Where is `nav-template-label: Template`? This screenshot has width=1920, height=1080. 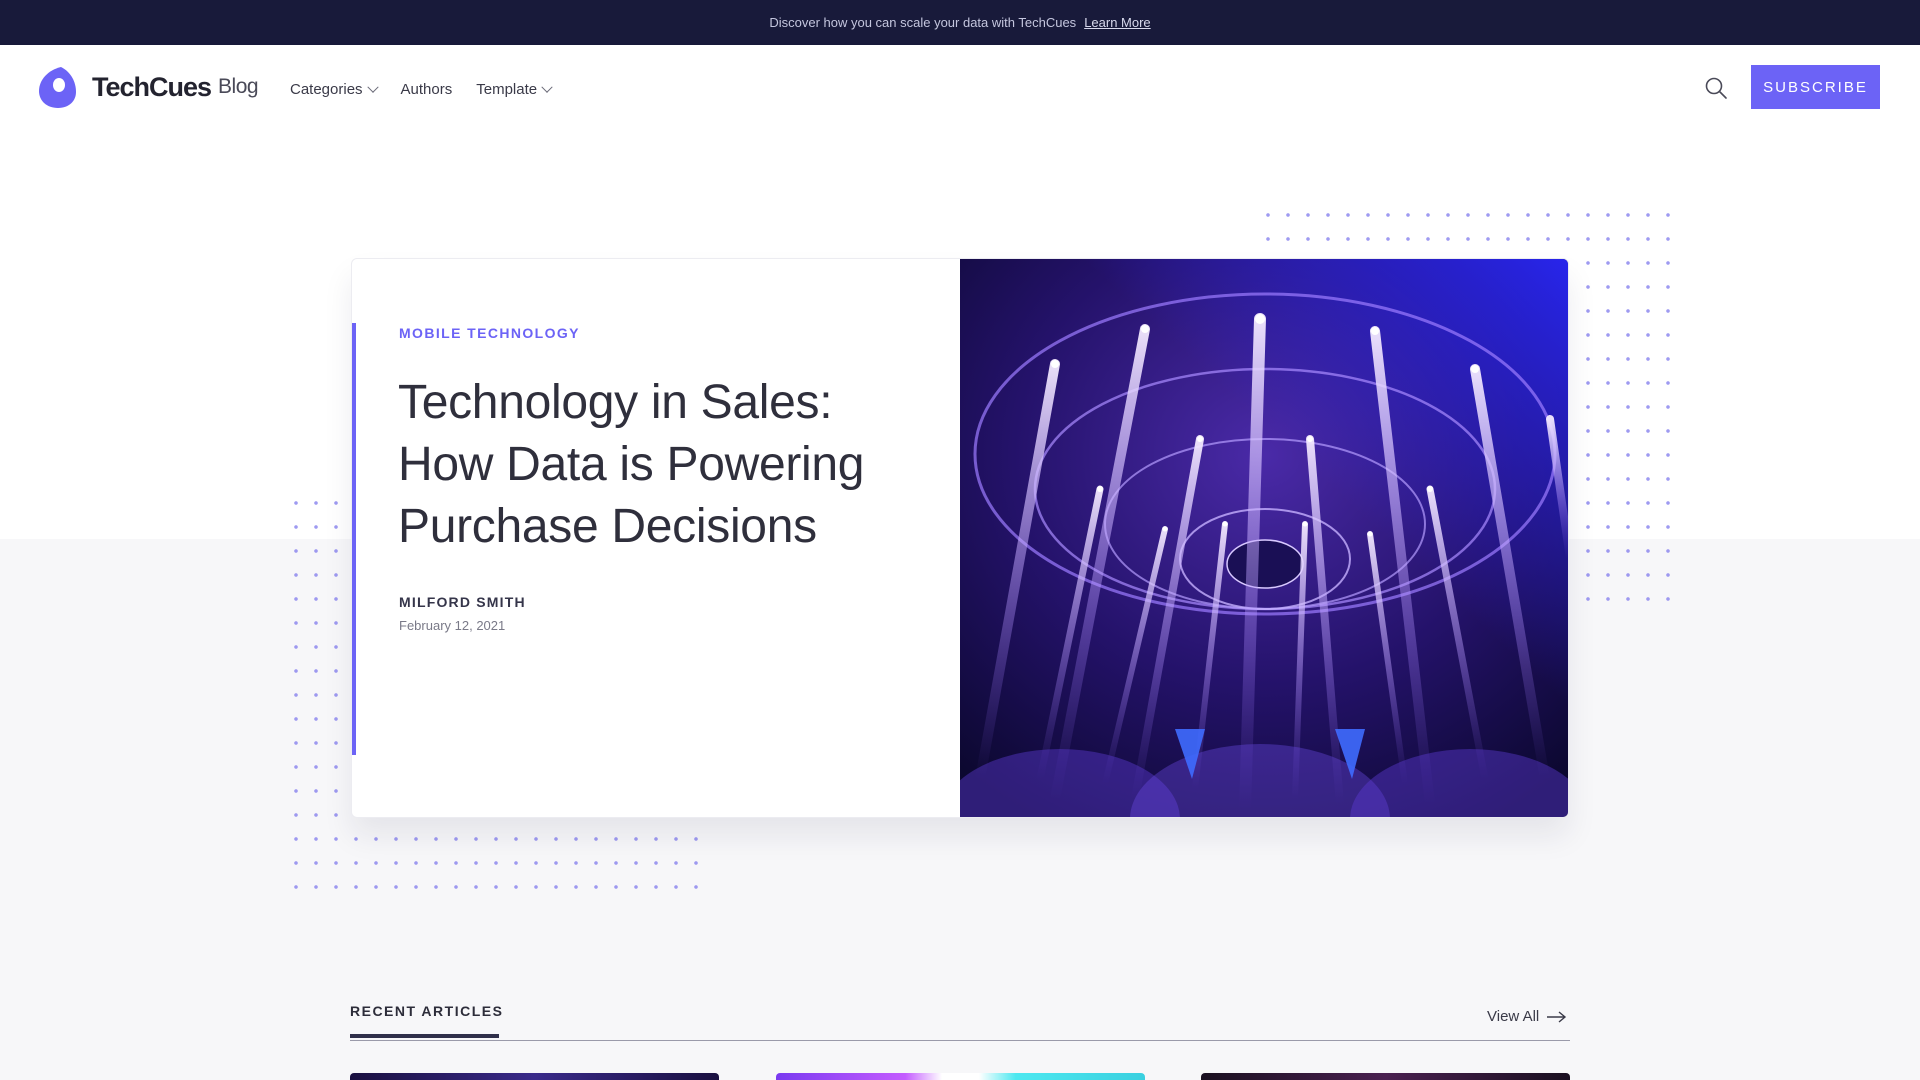
nav-template-label: Template is located at coordinates (507, 89).